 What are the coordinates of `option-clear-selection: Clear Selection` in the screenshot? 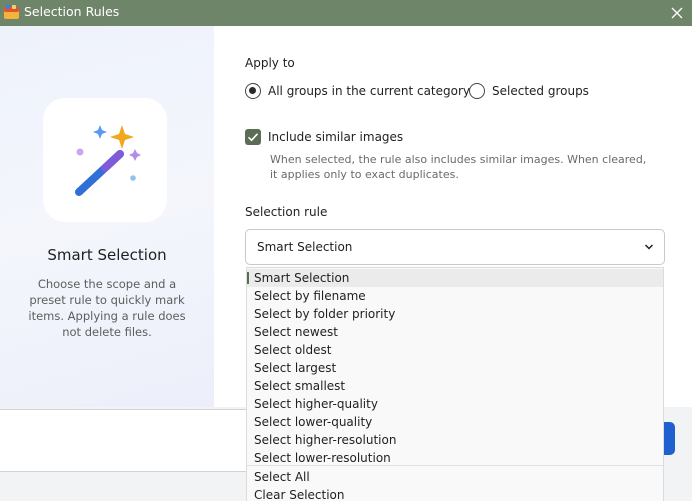 It's located at (455, 493).